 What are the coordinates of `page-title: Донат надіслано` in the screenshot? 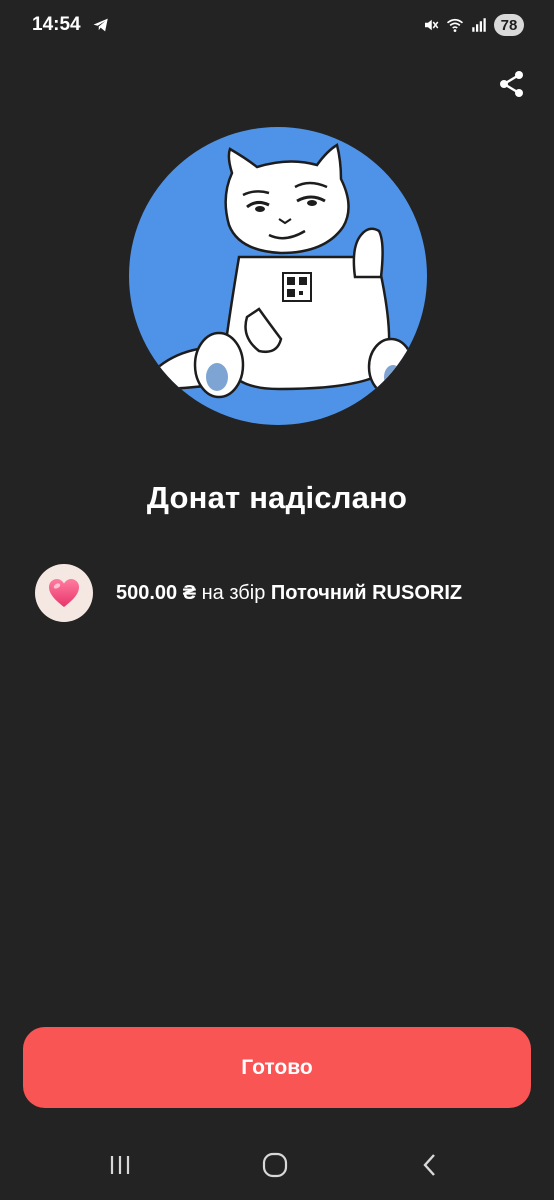 It's located at (277, 497).